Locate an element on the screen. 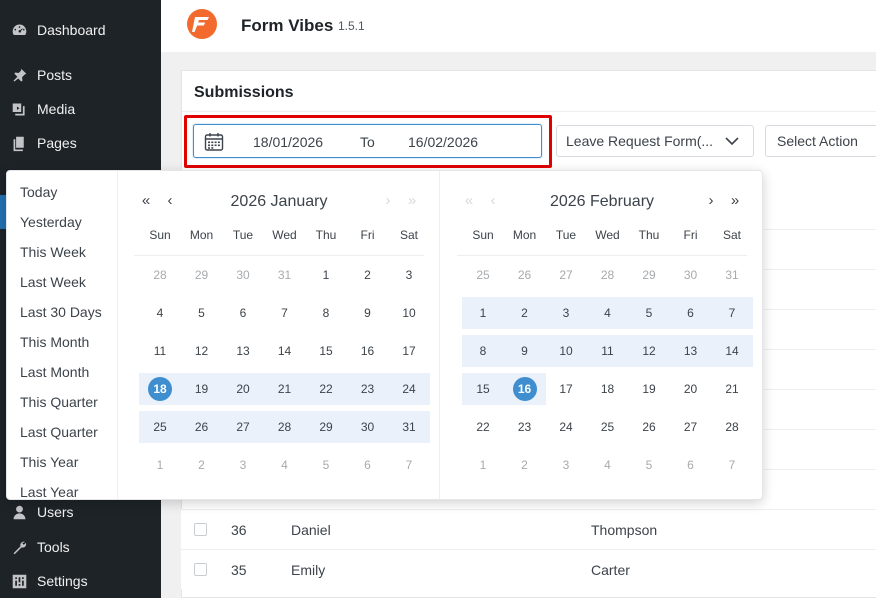 The image size is (876, 598). sidebar-item-settings: Settings is located at coordinates (80, 581).